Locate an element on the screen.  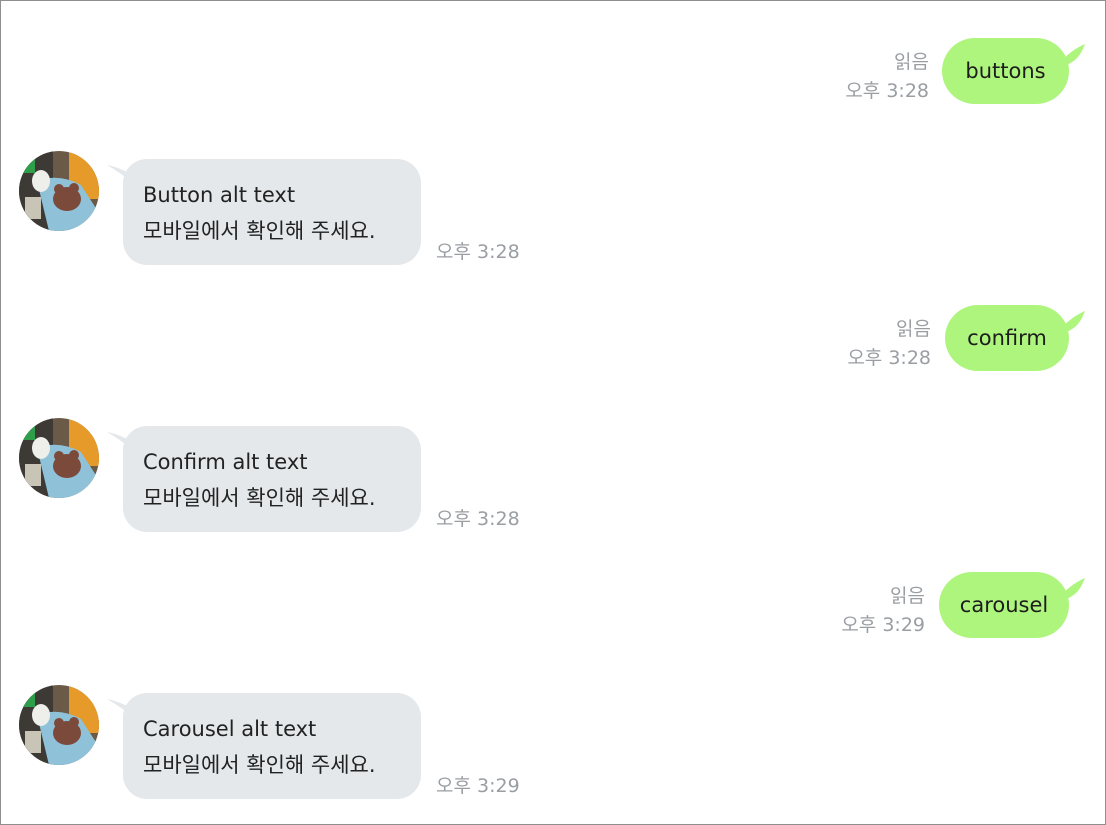
incoming-message: Confirm alt text 모바일에서 확인해 주세요. 오후 3:28 is located at coordinates (279, 477).